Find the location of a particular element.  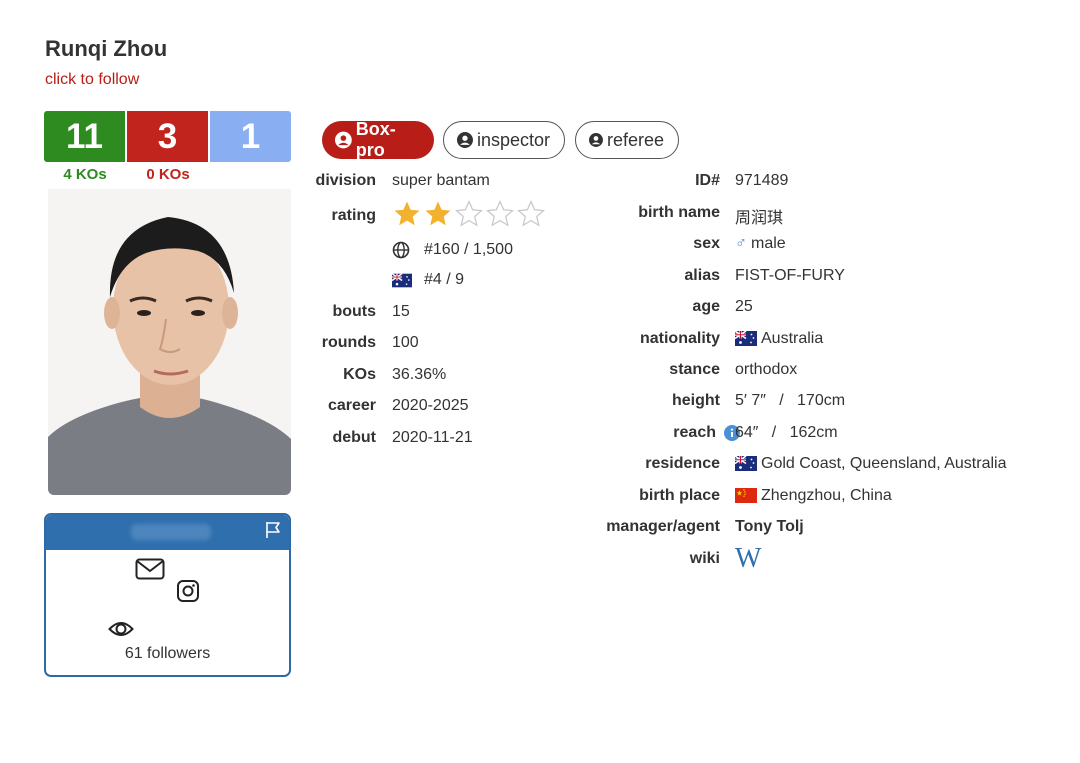

birth-name-label: birth name is located at coordinates (679, 212).